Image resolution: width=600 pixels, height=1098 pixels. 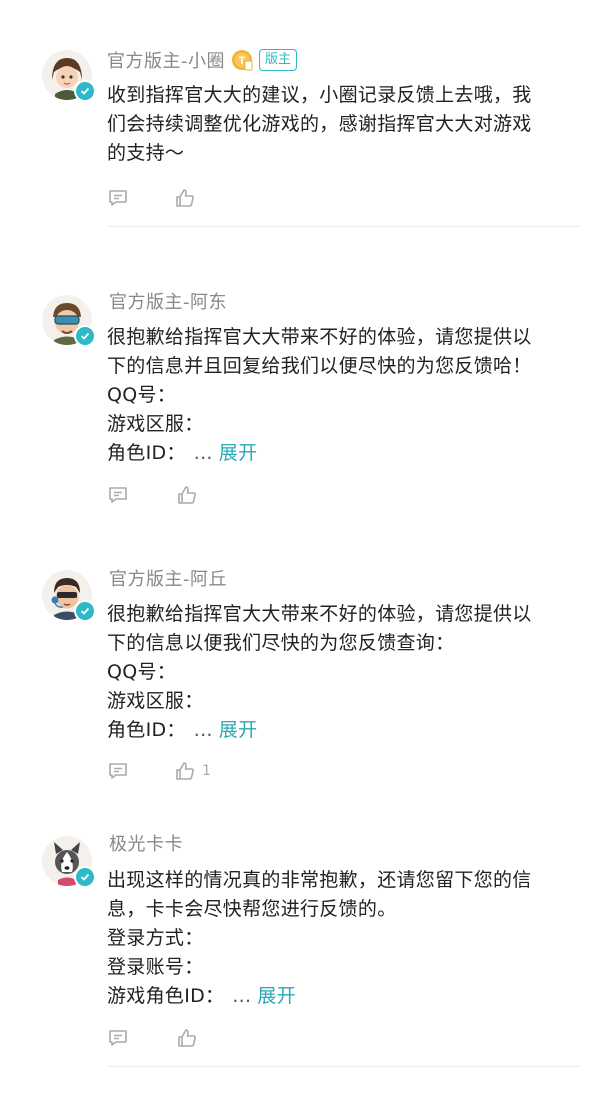 I want to click on comment-header: 官方版主-小圈 T 版主, so click(x=202, y=60).